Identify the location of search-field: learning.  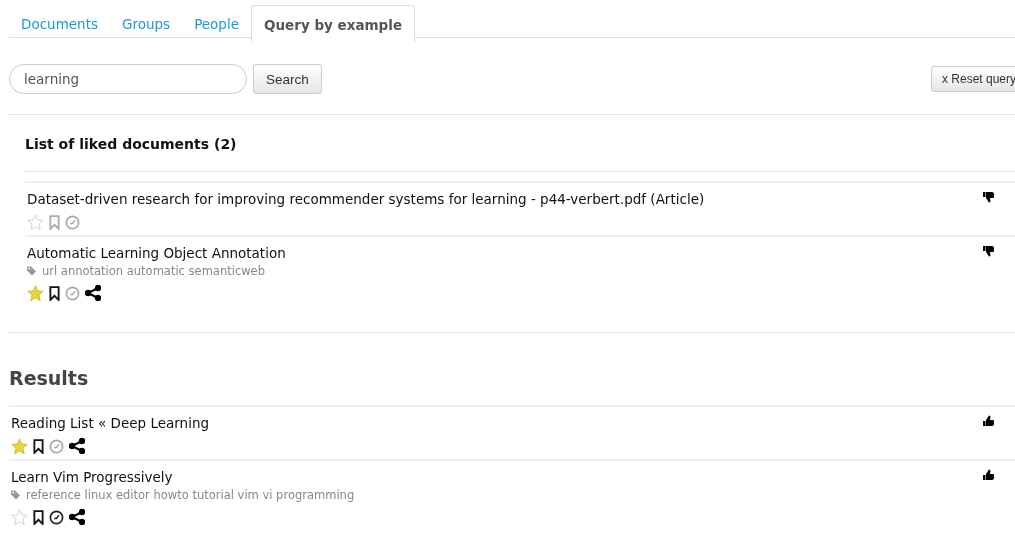
(128, 79).